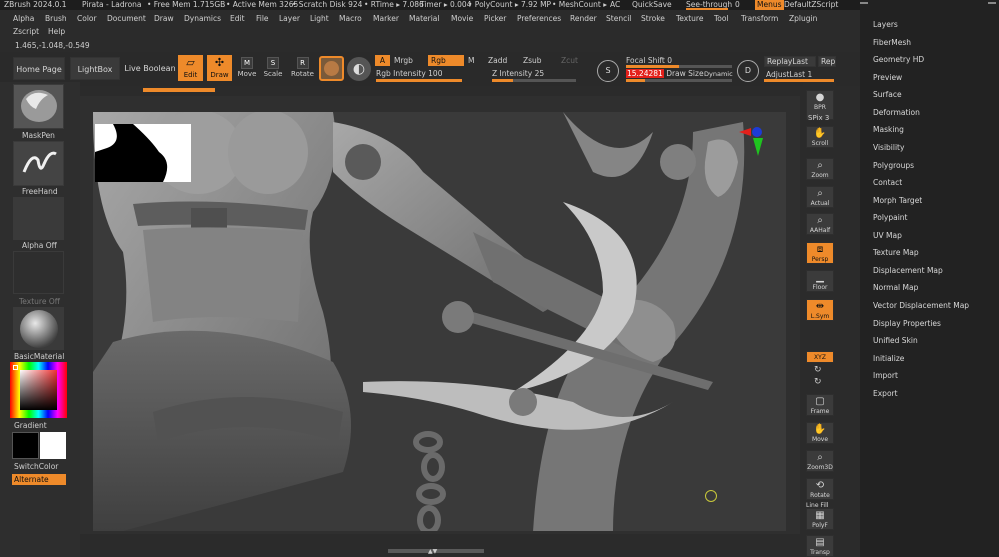  Describe the element at coordinates (818, 118) in the screenshot. I see `spix-setting: SPix 3` at that location.